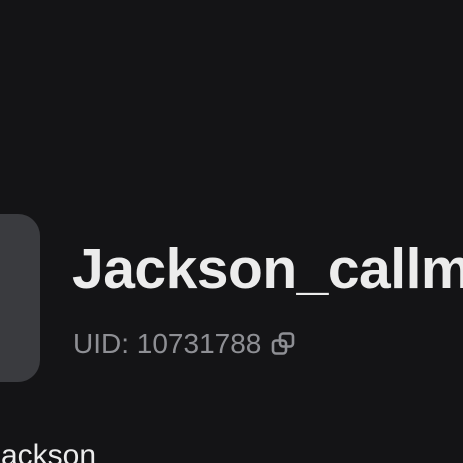 This screenshot has height=463, width=463. What do you see at coordinates (267, 269) in the screenshot?
I see `profile-username: Jackson_callme` at bounding box center [267, 269].